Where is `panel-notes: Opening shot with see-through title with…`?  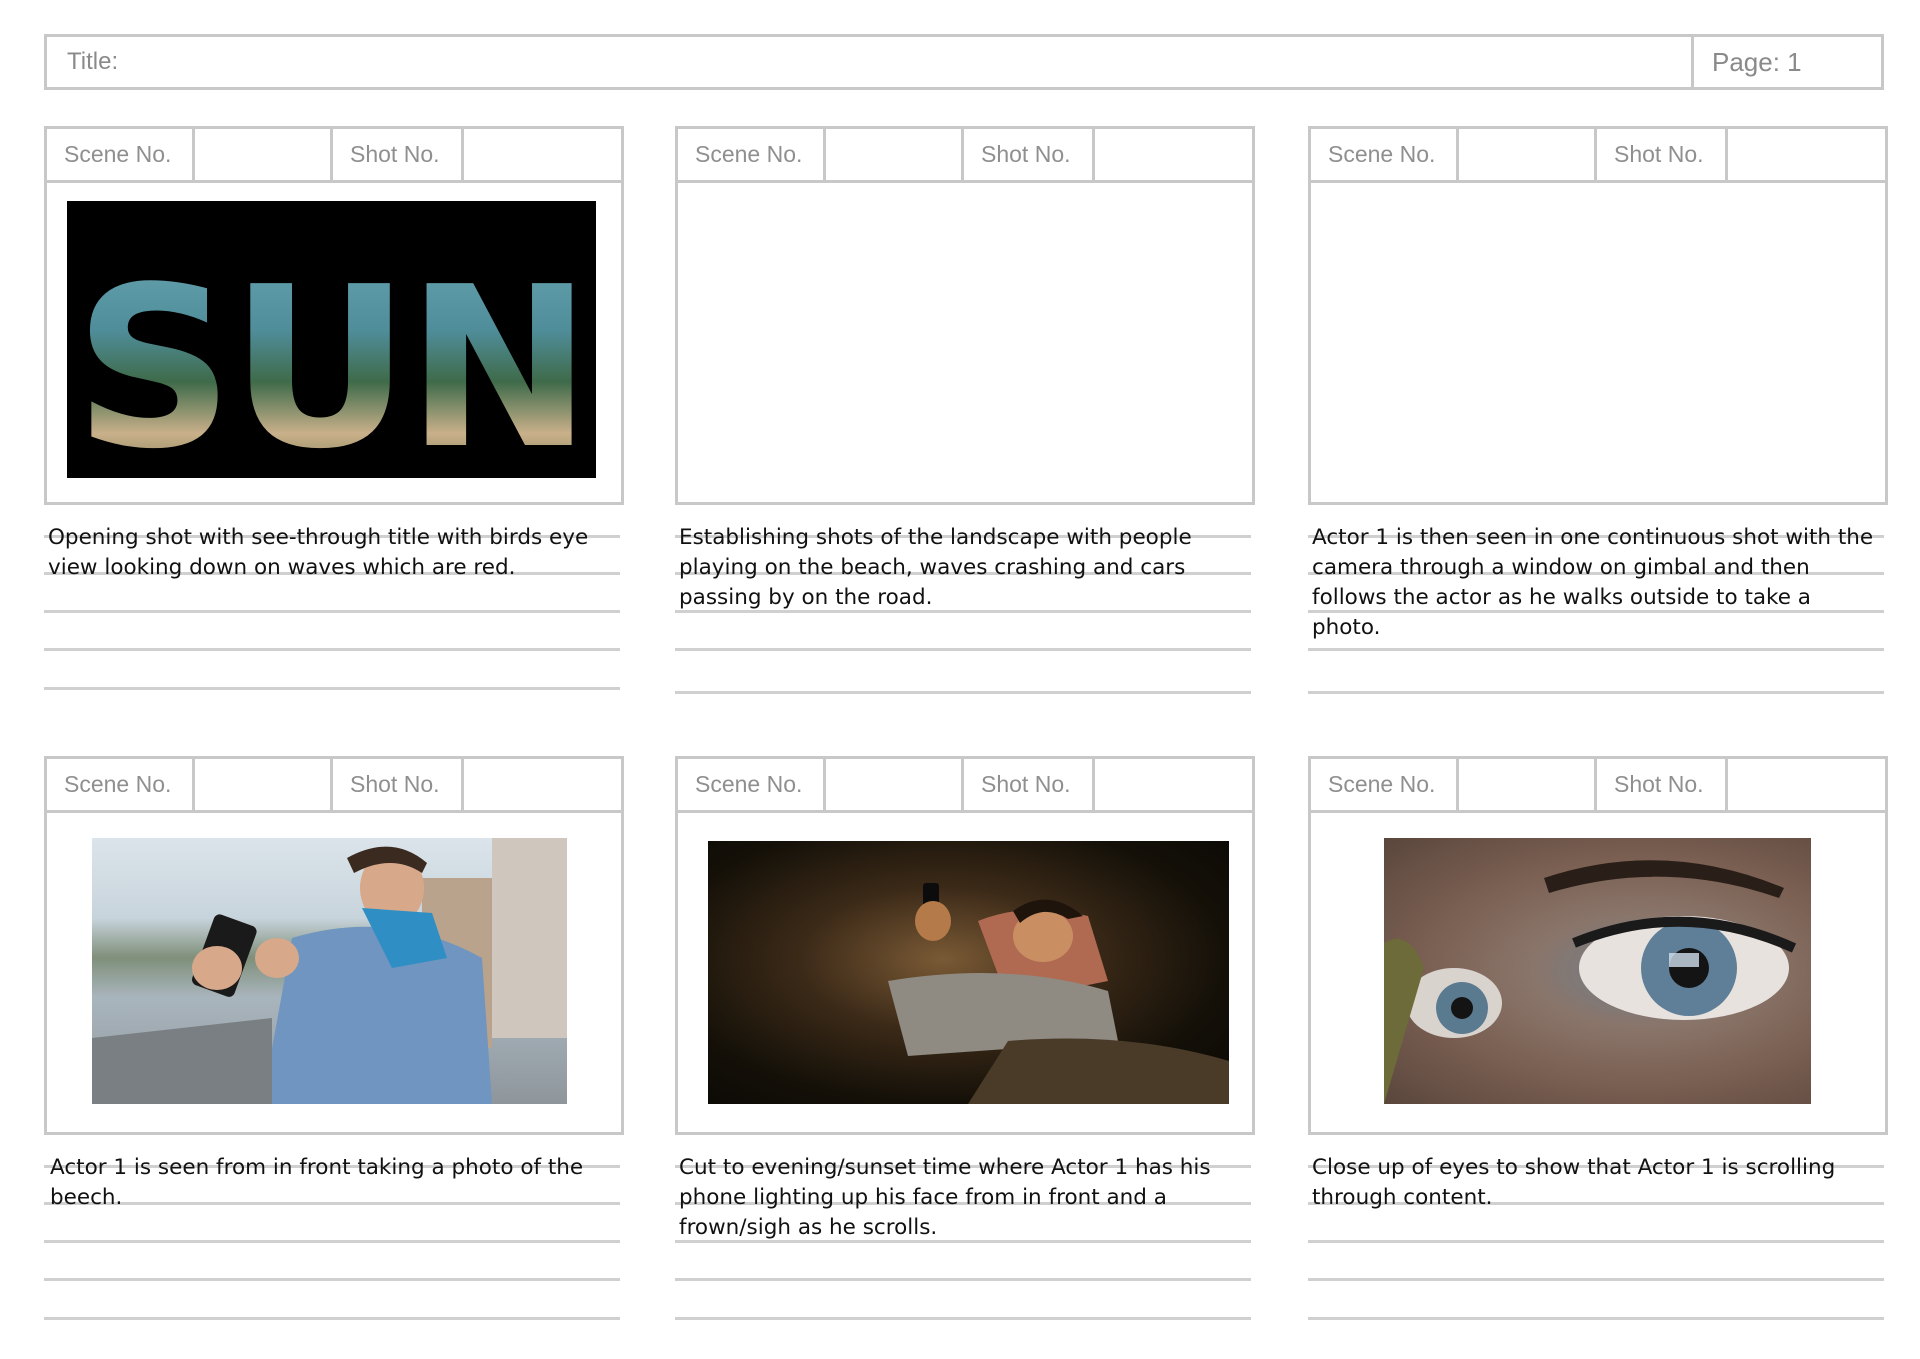
panel-notes: Opening shot with see-through title with… is located at coordinates (334, 613).